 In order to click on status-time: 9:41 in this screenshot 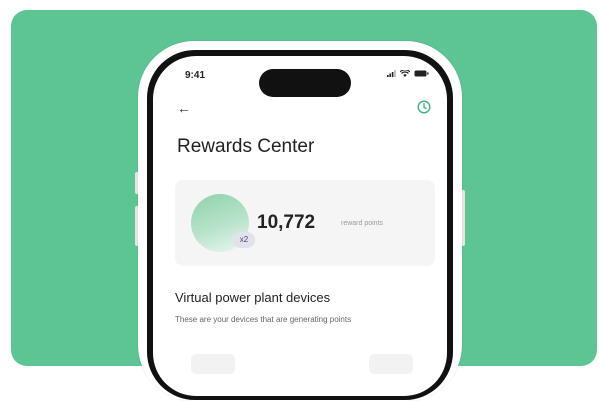, I will do `click(195, 75)`.